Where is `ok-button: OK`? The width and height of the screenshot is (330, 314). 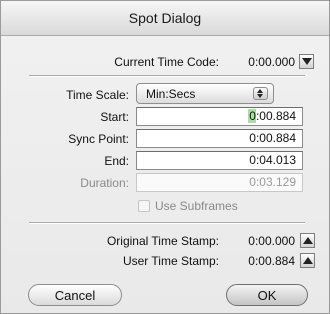
ok-button: OK is located at coordinates (267, 295).